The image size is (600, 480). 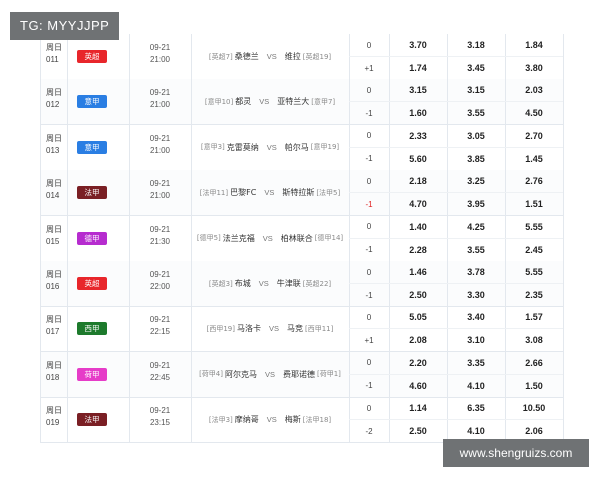 What do you see at coordinates (476, 68) in the screenshot?
I see `odds-value-handicap: 3.45` at bounding box center [476, 68].